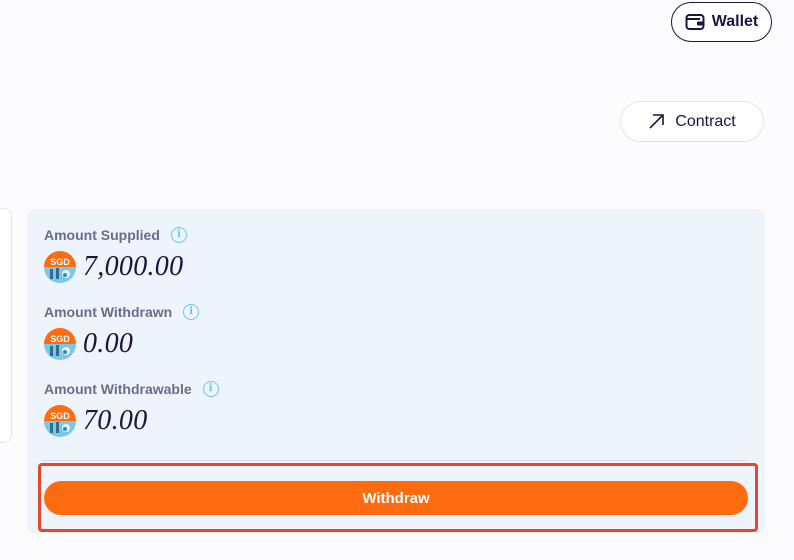 The image size is (794, 560). I want to click on amount-supplied-label: Amount Supplied i, so click(115, 235).